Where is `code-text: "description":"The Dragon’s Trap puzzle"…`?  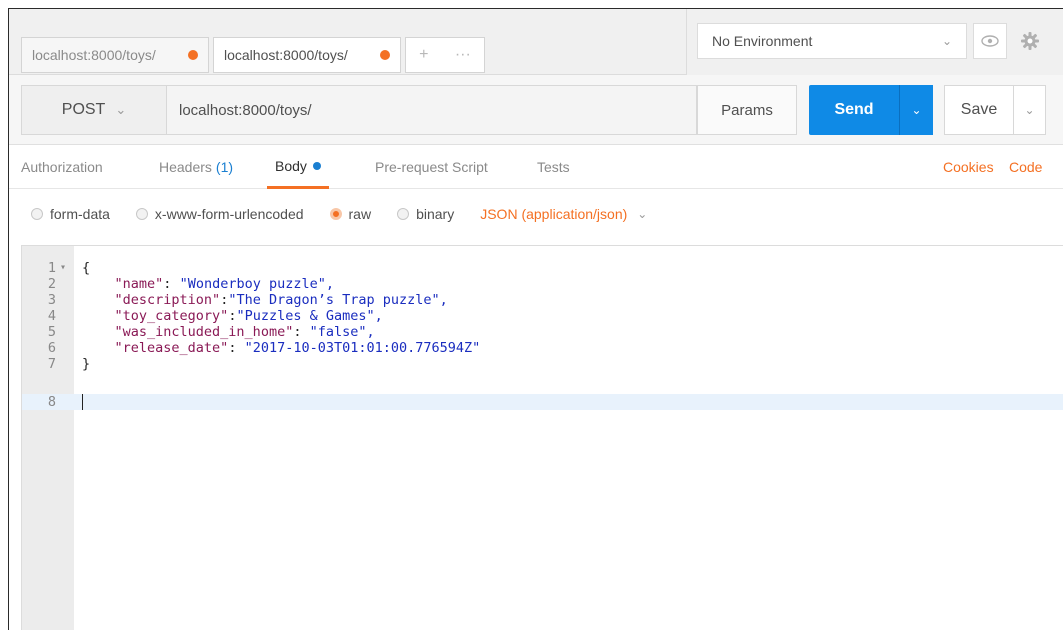 code-text: "description":"The Dragon’s Trap puzzle"… is located at coordinates (265, 300).